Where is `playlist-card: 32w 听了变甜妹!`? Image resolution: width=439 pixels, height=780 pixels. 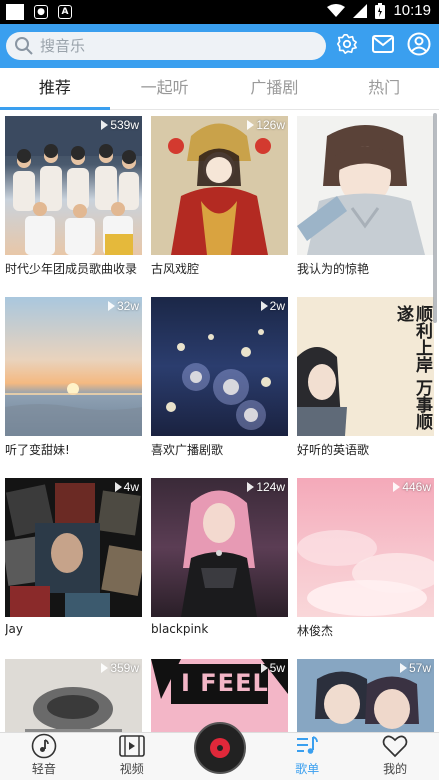 playlist-card: 32w 听了变甜妹! is located at coordinates (73, 377).